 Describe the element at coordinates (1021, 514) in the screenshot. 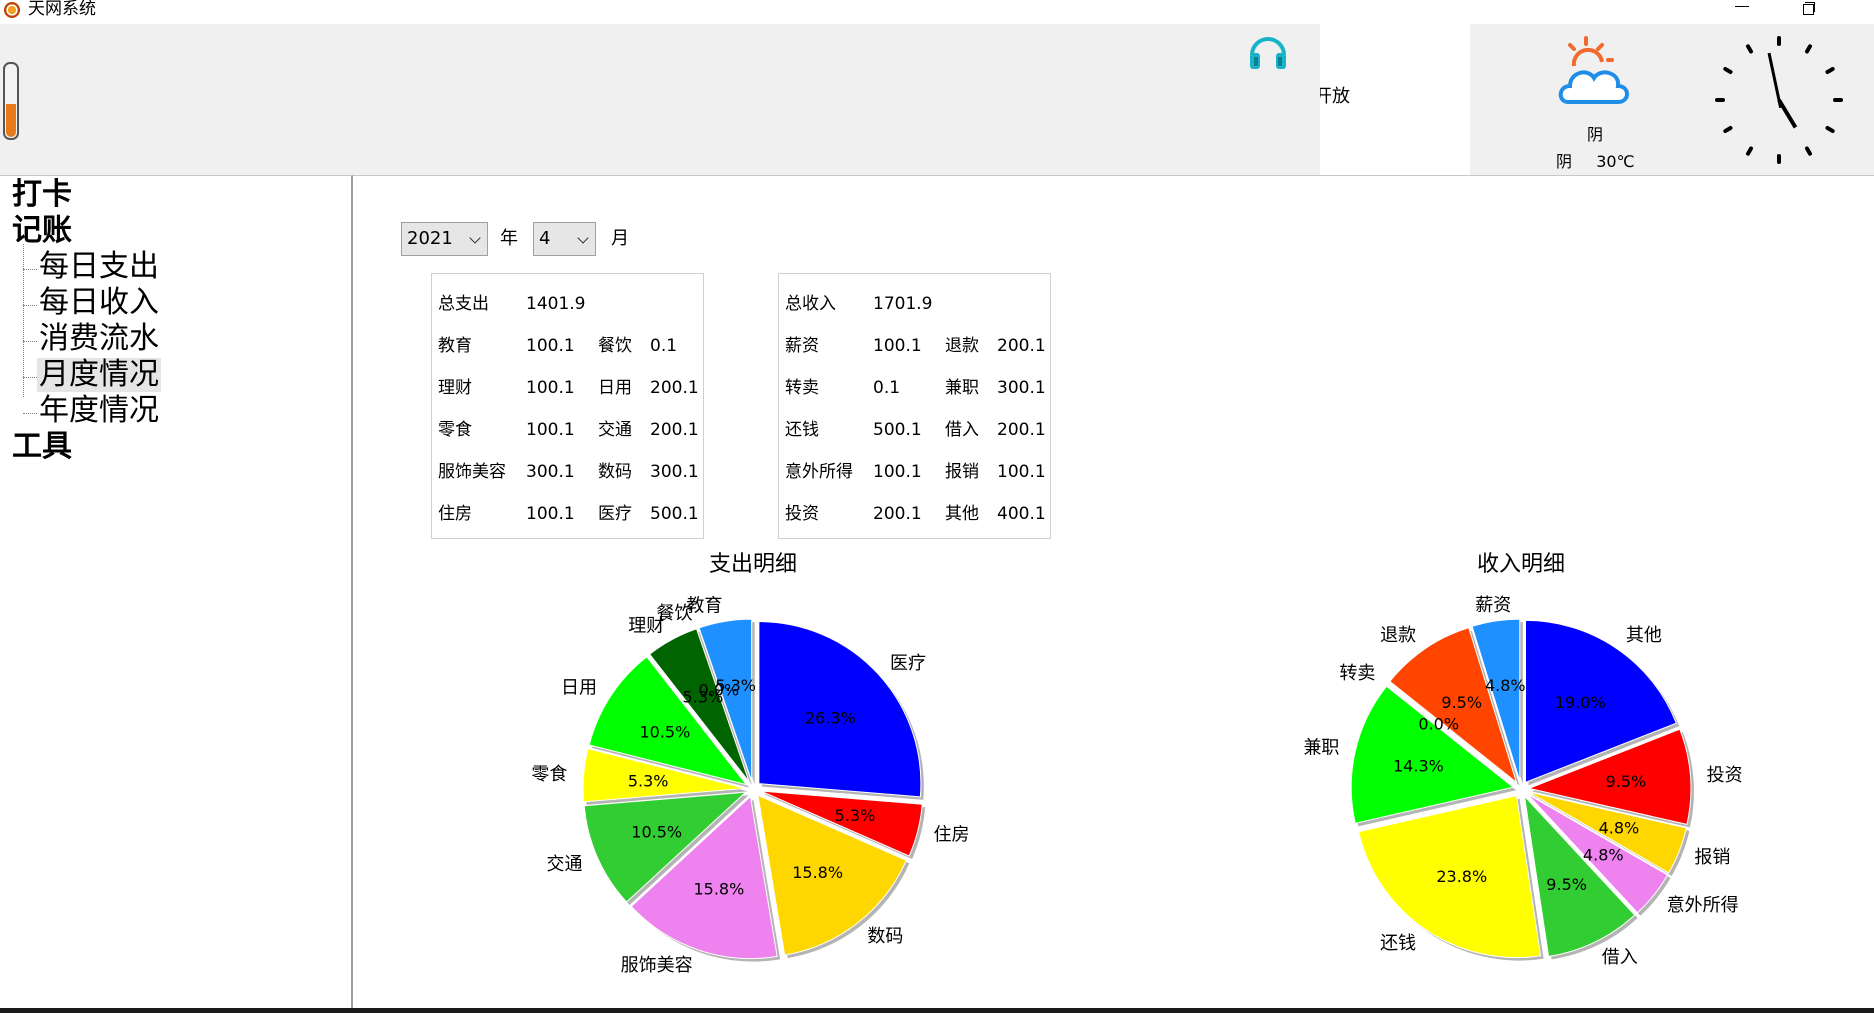

I see `income-category-value: 400.1` at that location.